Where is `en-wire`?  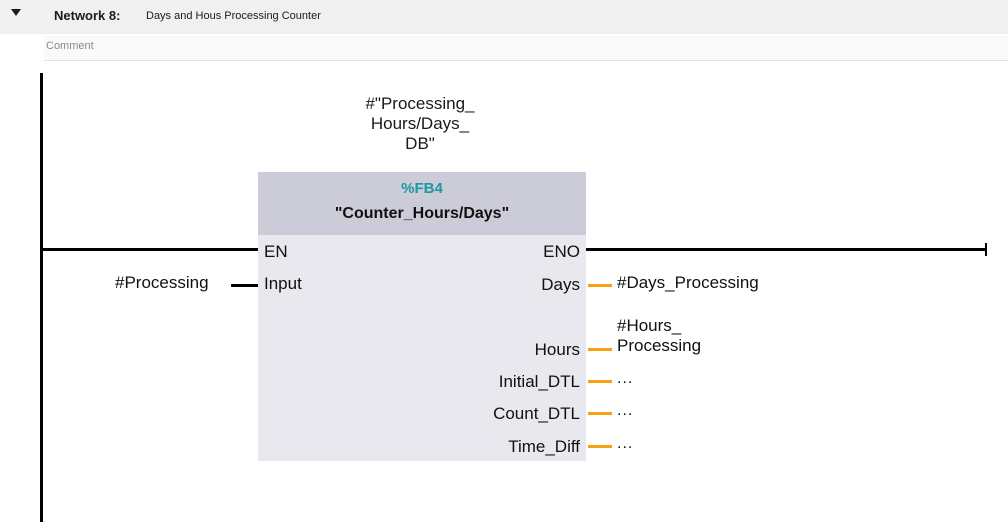
en-wire is located at coordinates (150, 249).